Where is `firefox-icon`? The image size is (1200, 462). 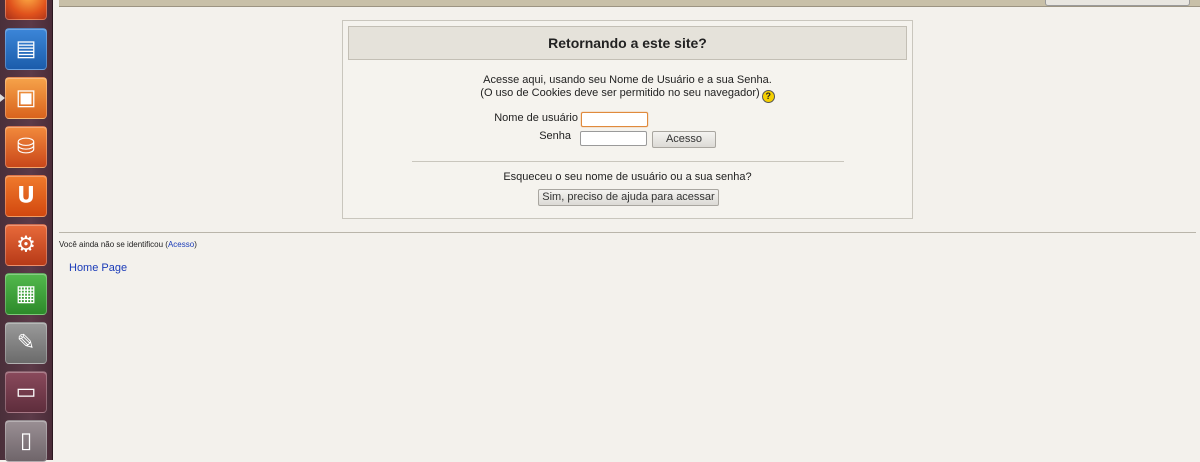
firefox-icon is located at coordinates (26, 10).